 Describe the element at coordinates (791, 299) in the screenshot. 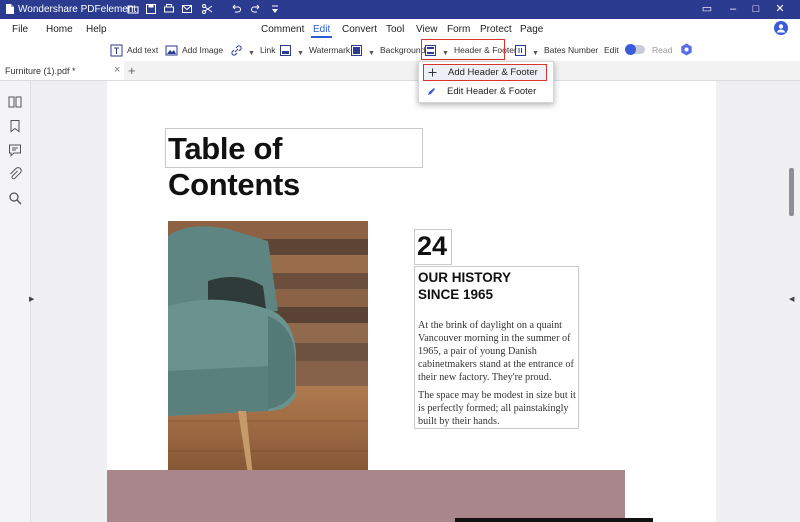

I see `right-panel-expand-icon: ◀` at that location.